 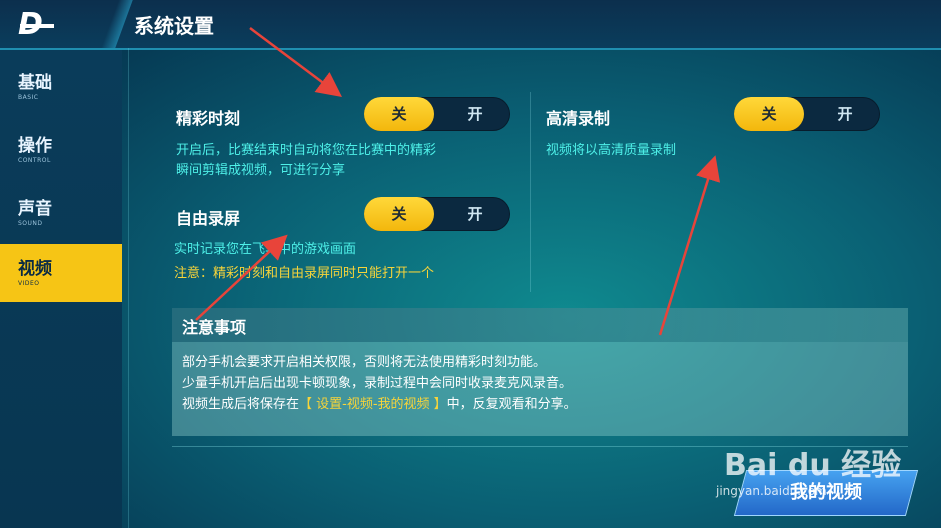 I want to click on top-bar: D 系统设置, so click(x=470, y=25).